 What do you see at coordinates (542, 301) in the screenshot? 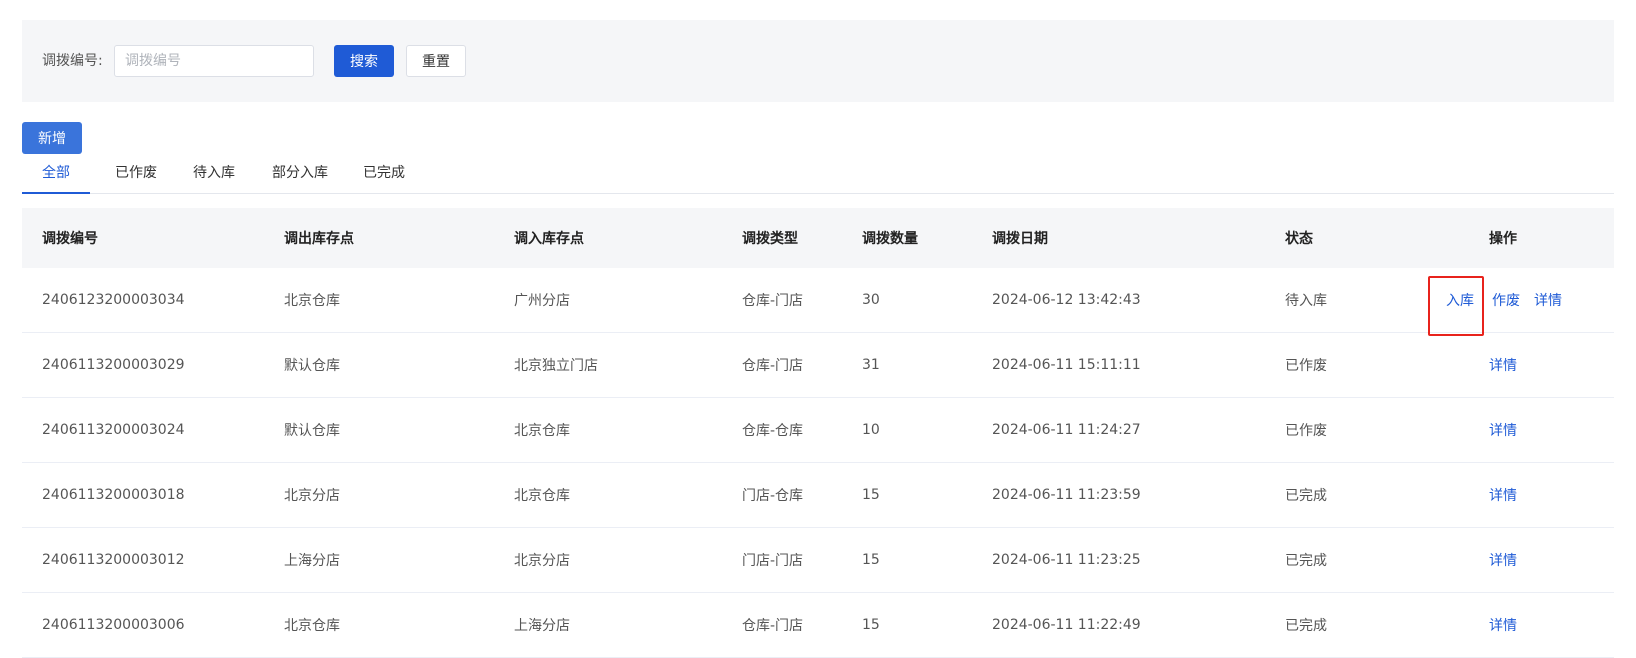
I see `cell-to-location: 广州分店` at bounding box center [542, 301].